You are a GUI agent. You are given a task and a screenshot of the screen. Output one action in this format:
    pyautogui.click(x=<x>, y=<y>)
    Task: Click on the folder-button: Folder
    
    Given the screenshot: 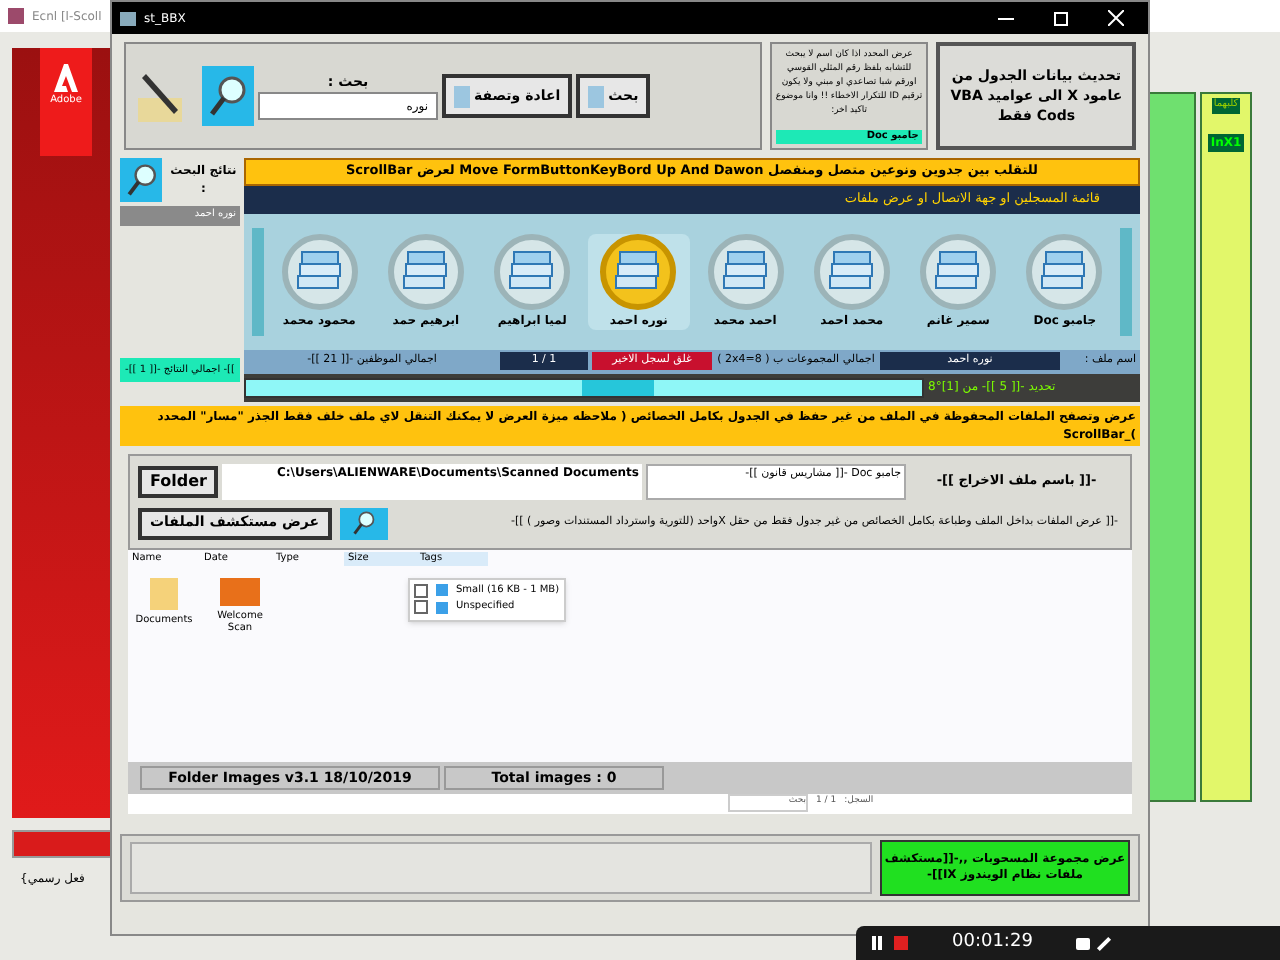 What is the action you would take?
    pyautogui.click(x=178, y=481)
    